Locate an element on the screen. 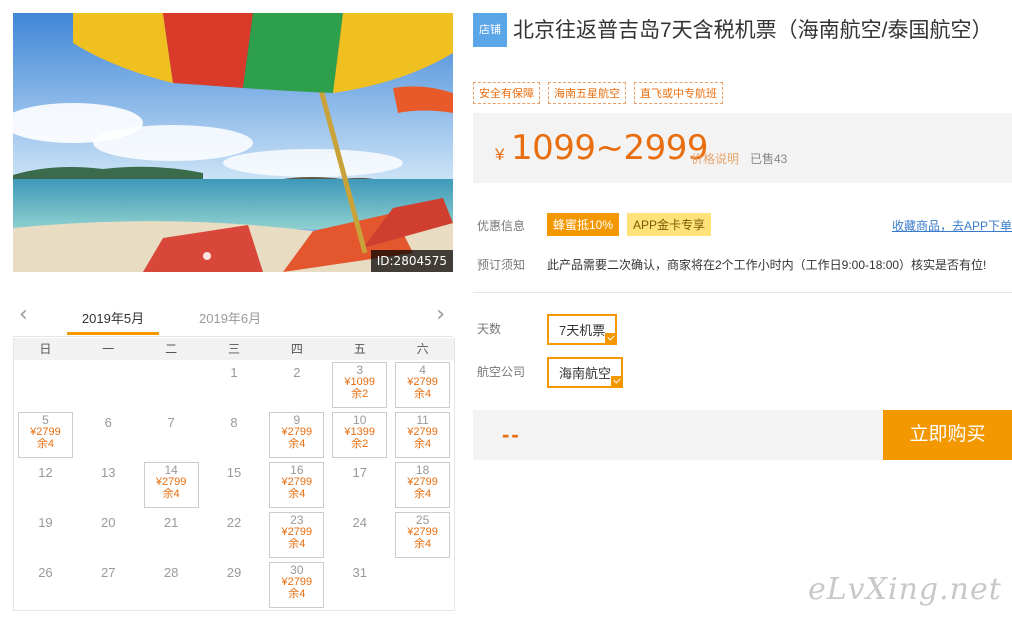 The width and height of the screenshot is (1012, 625). calendar-day: 12 is located at coordinates (45, 485).